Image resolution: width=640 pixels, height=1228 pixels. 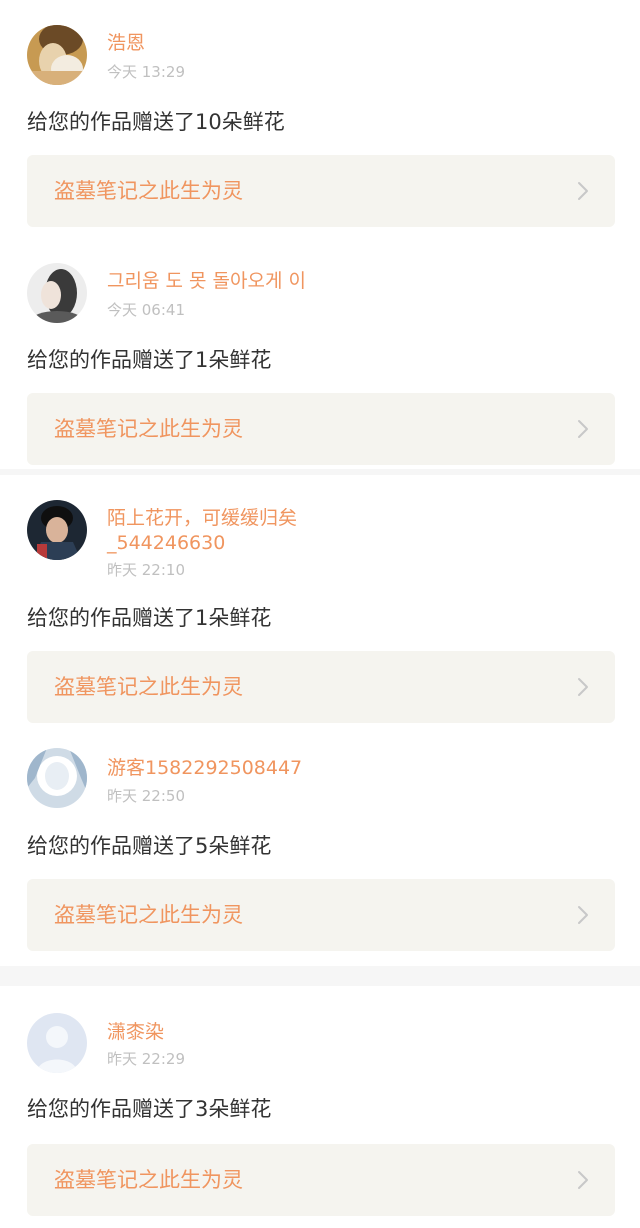 I want to click on timestamp: 今天 06:41, so click(x=146, y=310).